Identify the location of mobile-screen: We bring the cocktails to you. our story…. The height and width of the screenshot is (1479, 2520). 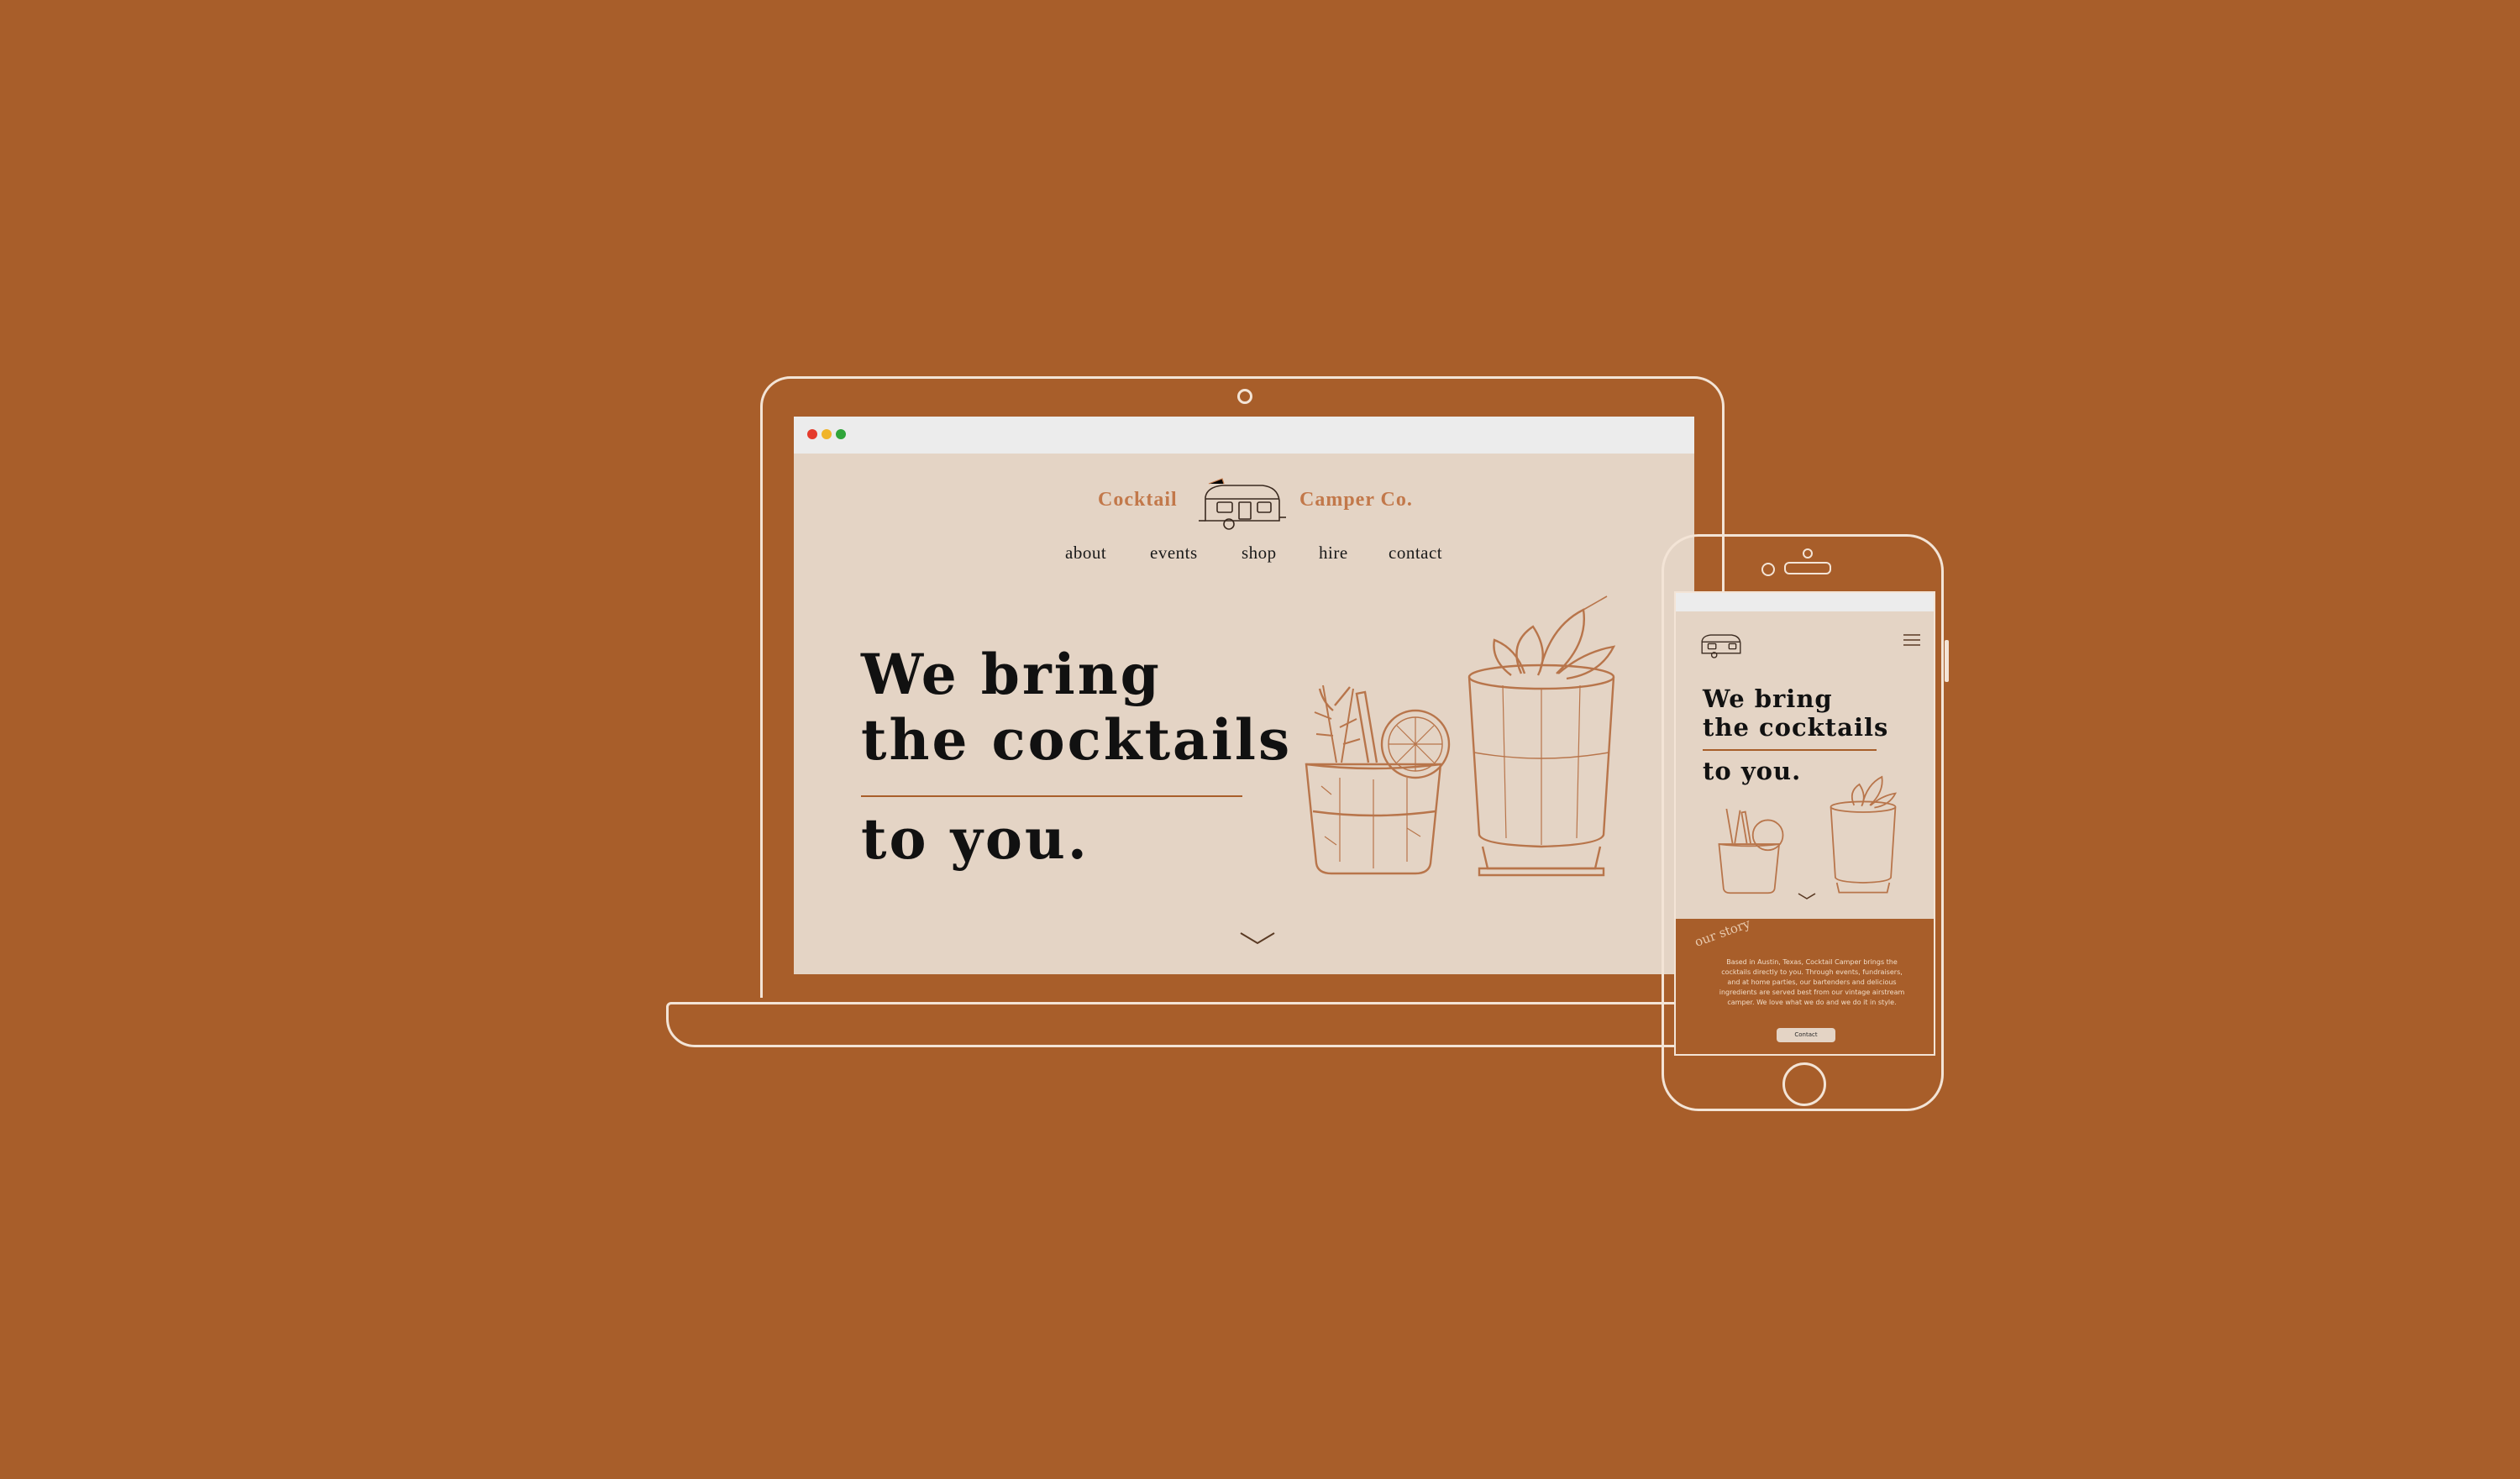
(1804, 824).